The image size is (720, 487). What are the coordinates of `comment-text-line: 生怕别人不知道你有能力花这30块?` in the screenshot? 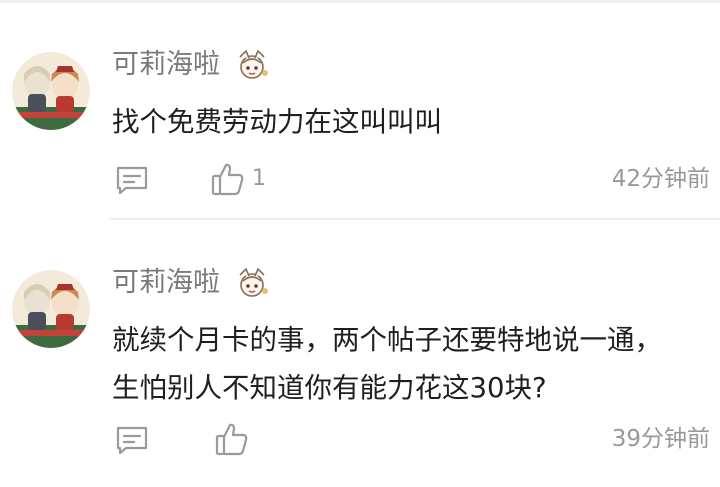 It's located at (329, 388).